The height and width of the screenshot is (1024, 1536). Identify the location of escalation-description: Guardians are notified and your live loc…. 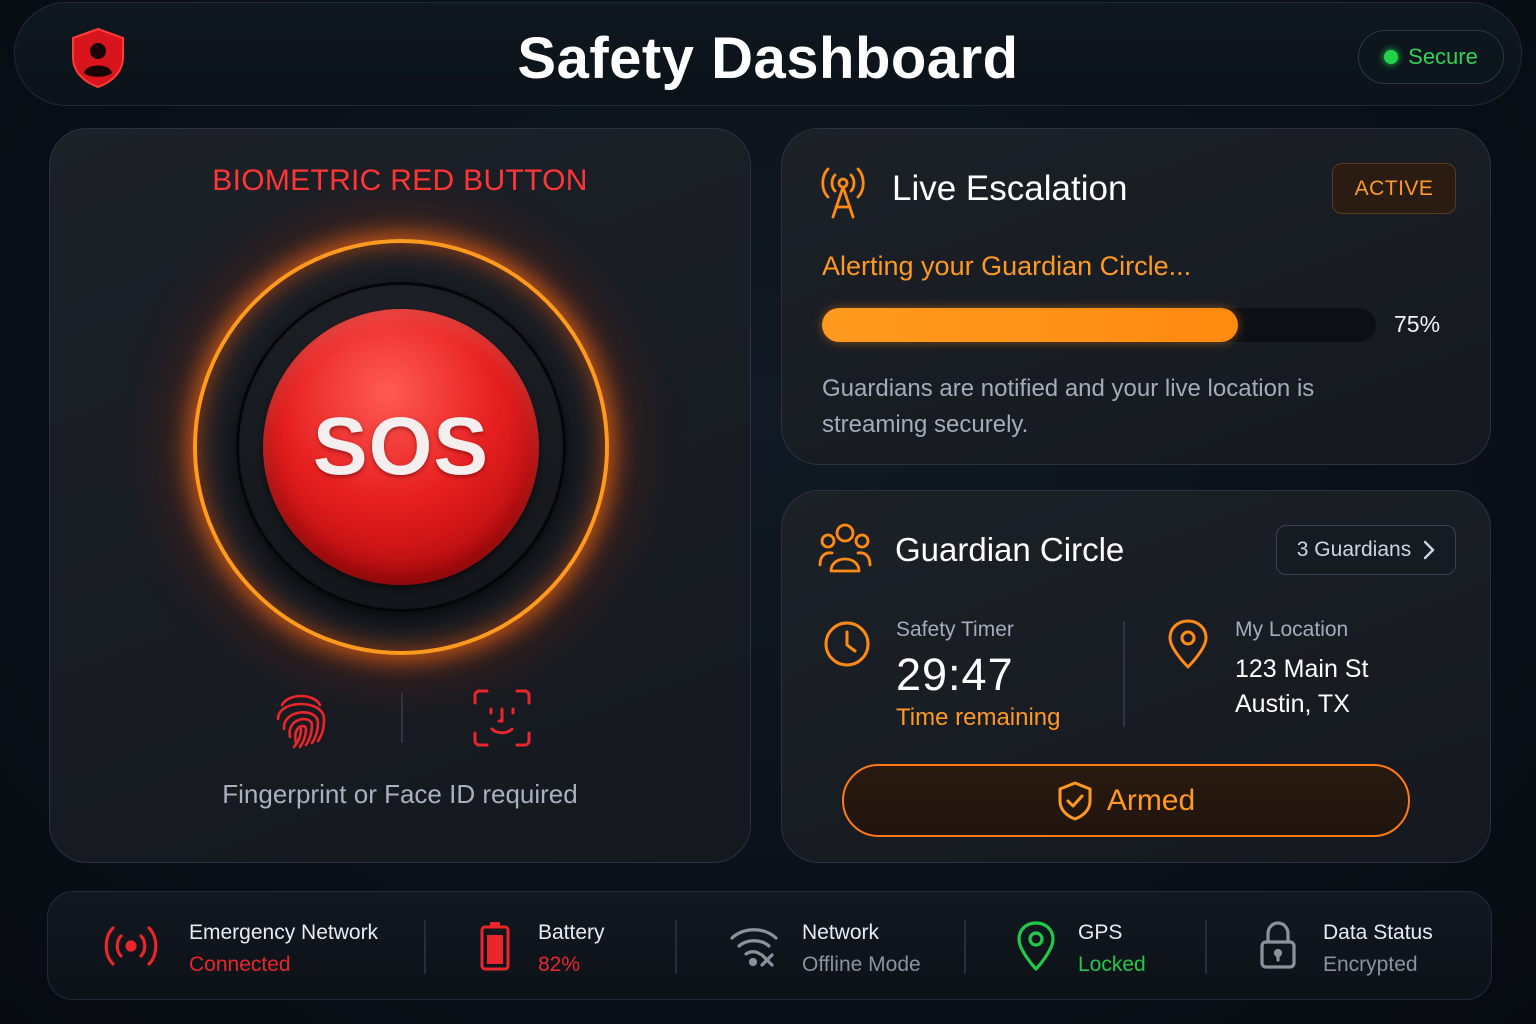
(1068, 406).